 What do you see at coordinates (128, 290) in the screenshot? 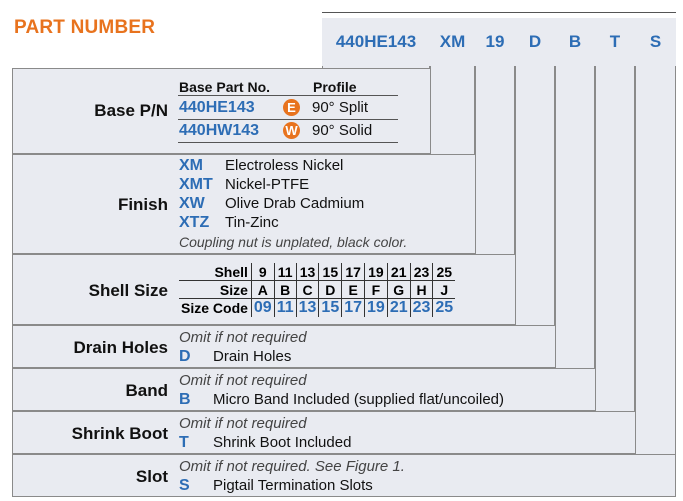
I see `shell-size-label: Shell Size` at bounding box center [128, 290].